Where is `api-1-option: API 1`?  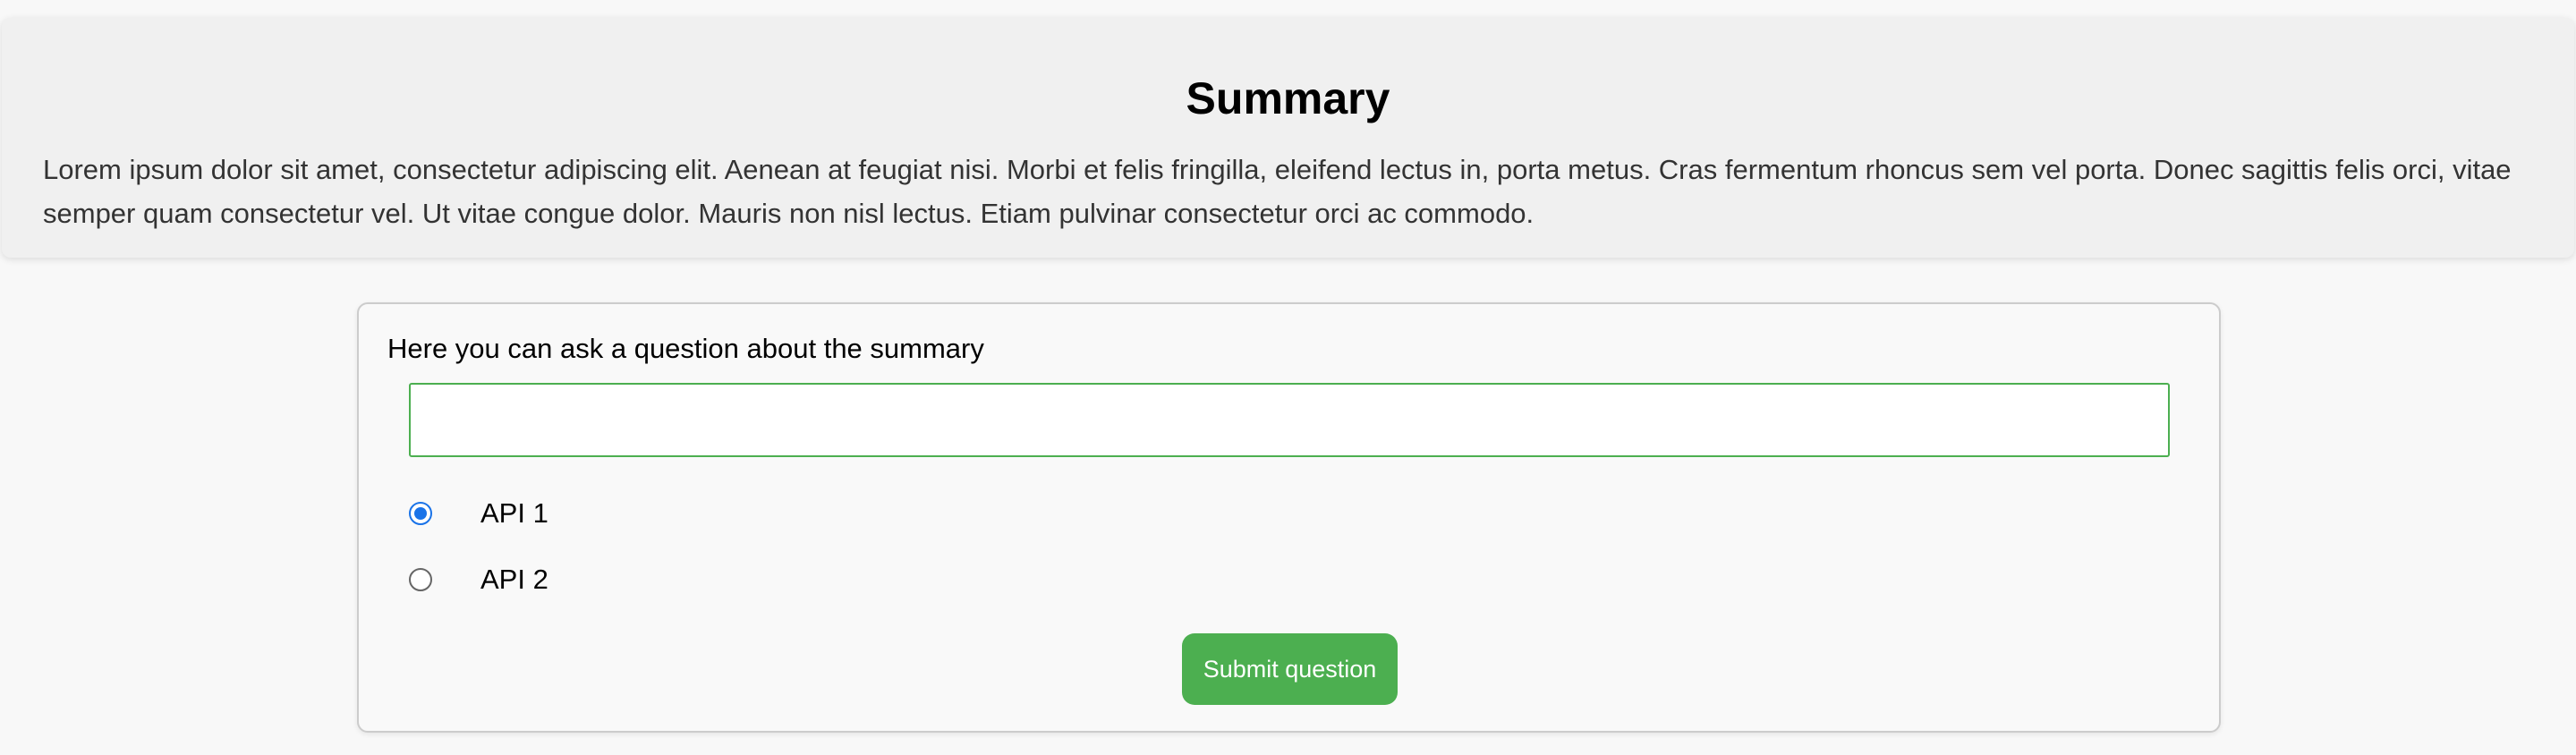
api-1-option: API 1 is located at coordinates (478, 513).